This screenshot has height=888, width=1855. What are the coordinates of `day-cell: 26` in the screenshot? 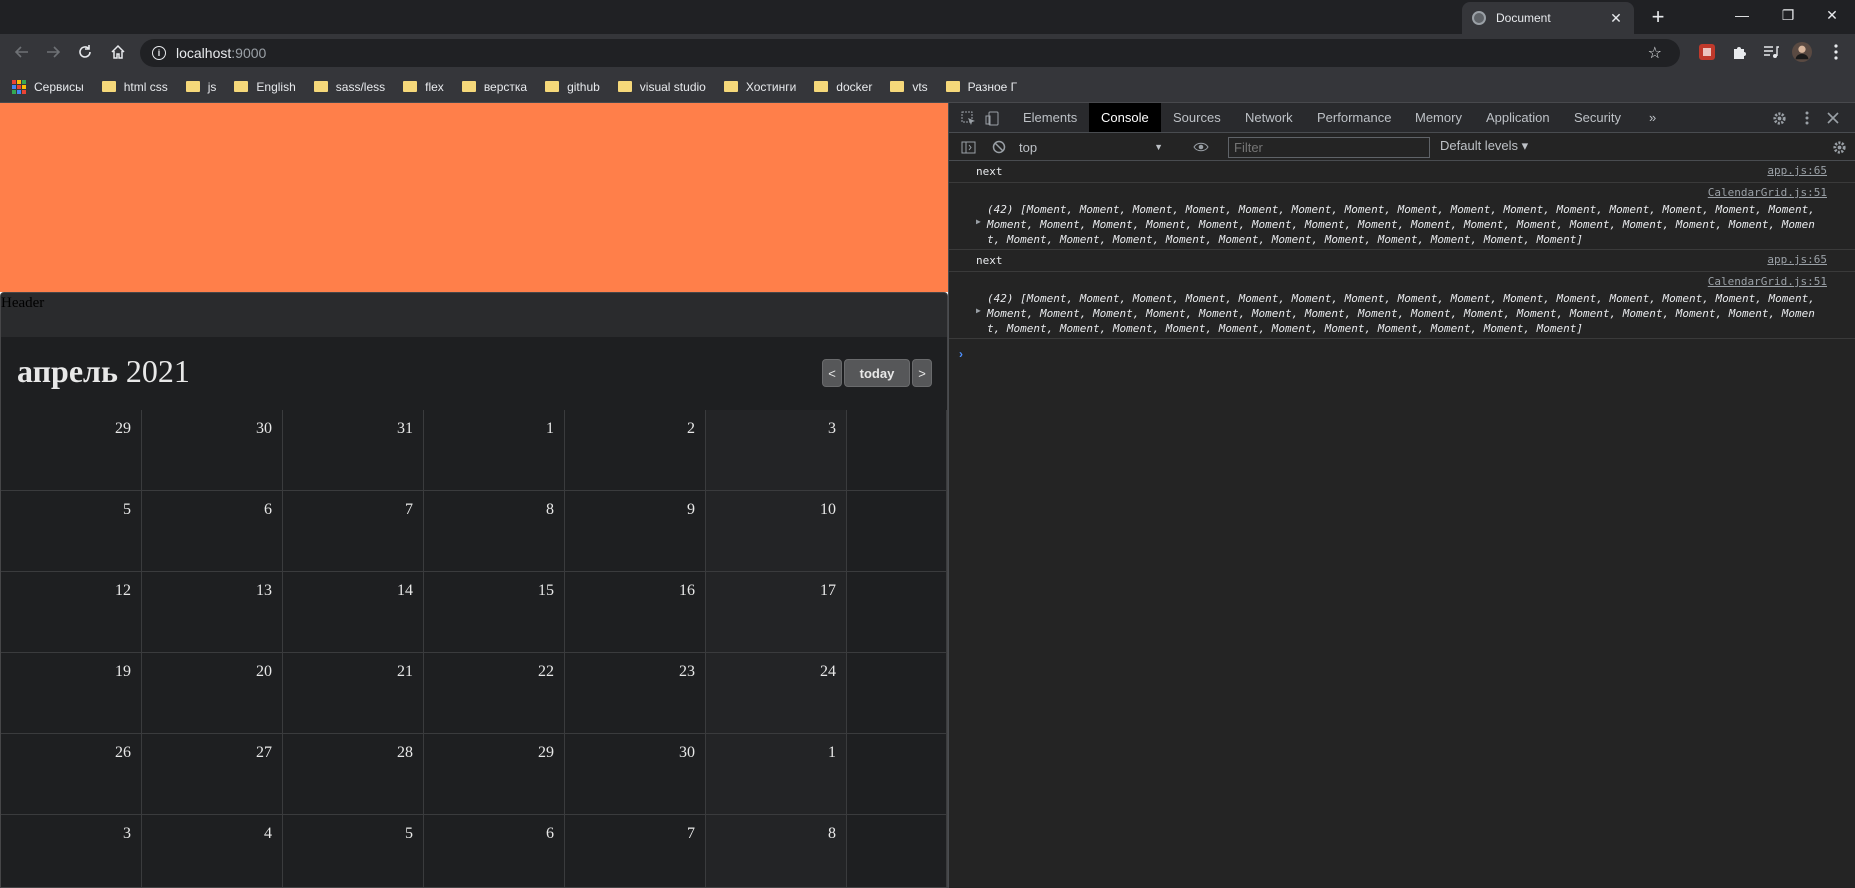 It's located at (71, 774).